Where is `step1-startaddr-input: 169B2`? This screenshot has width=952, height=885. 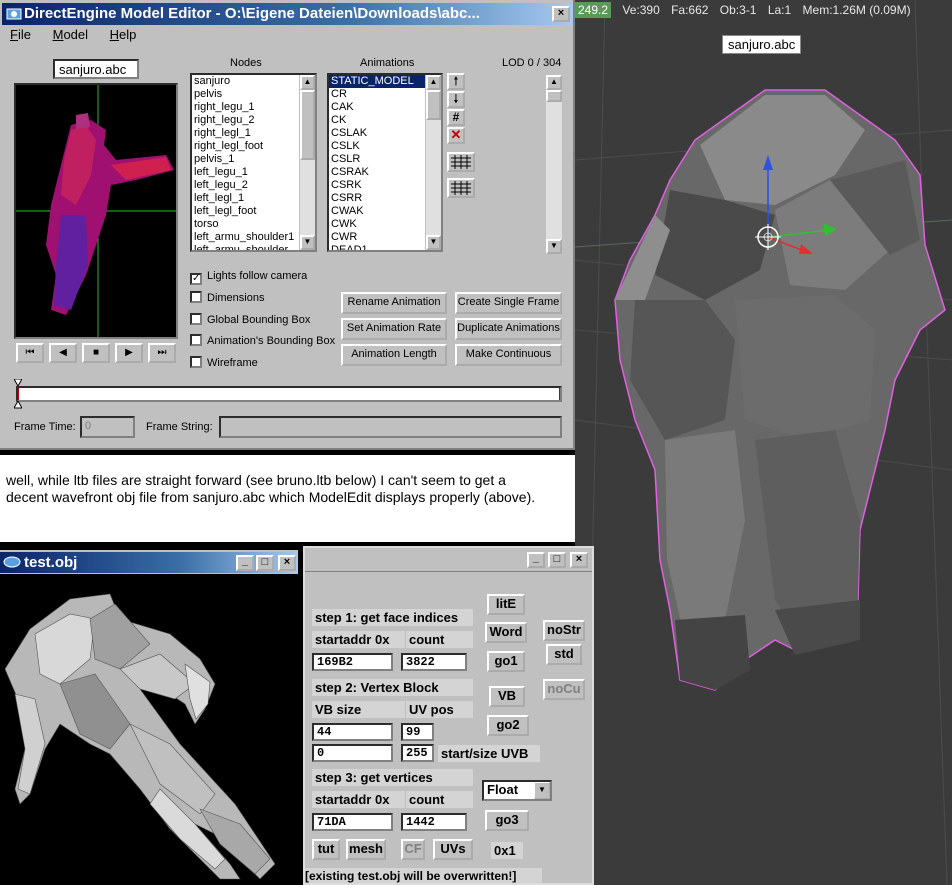 step1-startaddr-input: 169B2 is located at coordinates (352, 662).